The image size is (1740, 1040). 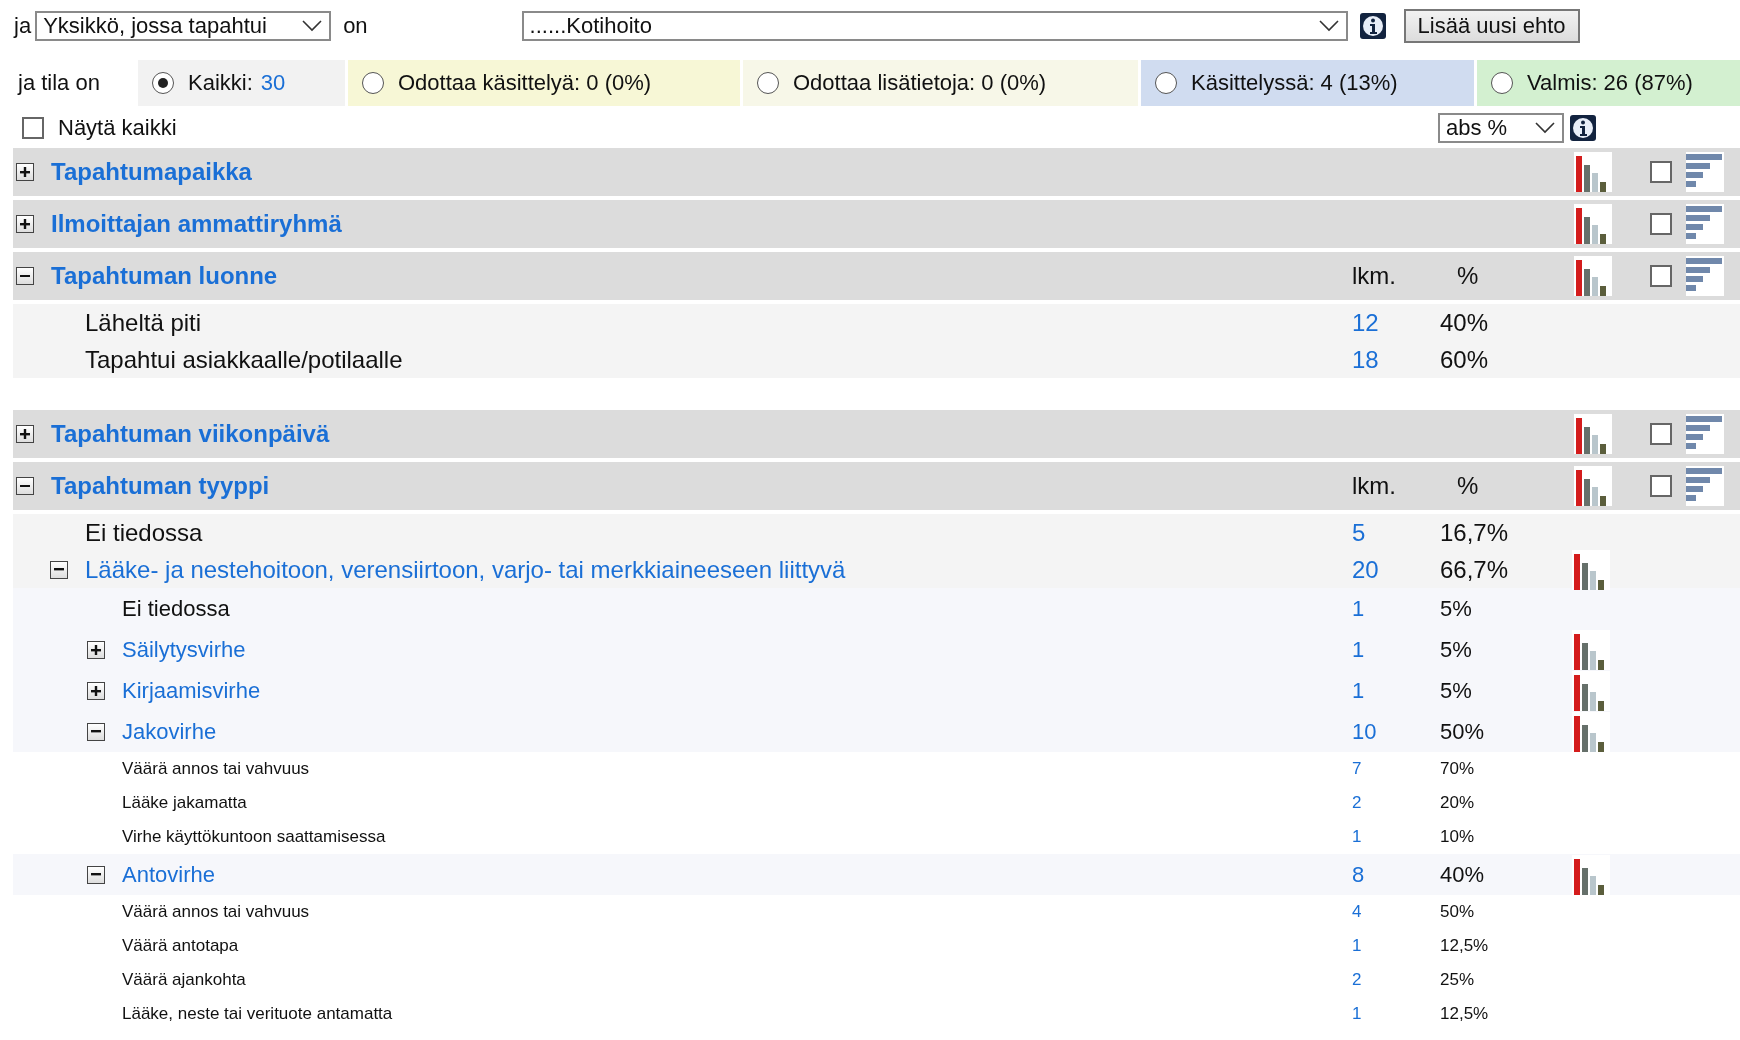 I want to click on status-option-label: Kaikki:, so click(x=220, y=83).